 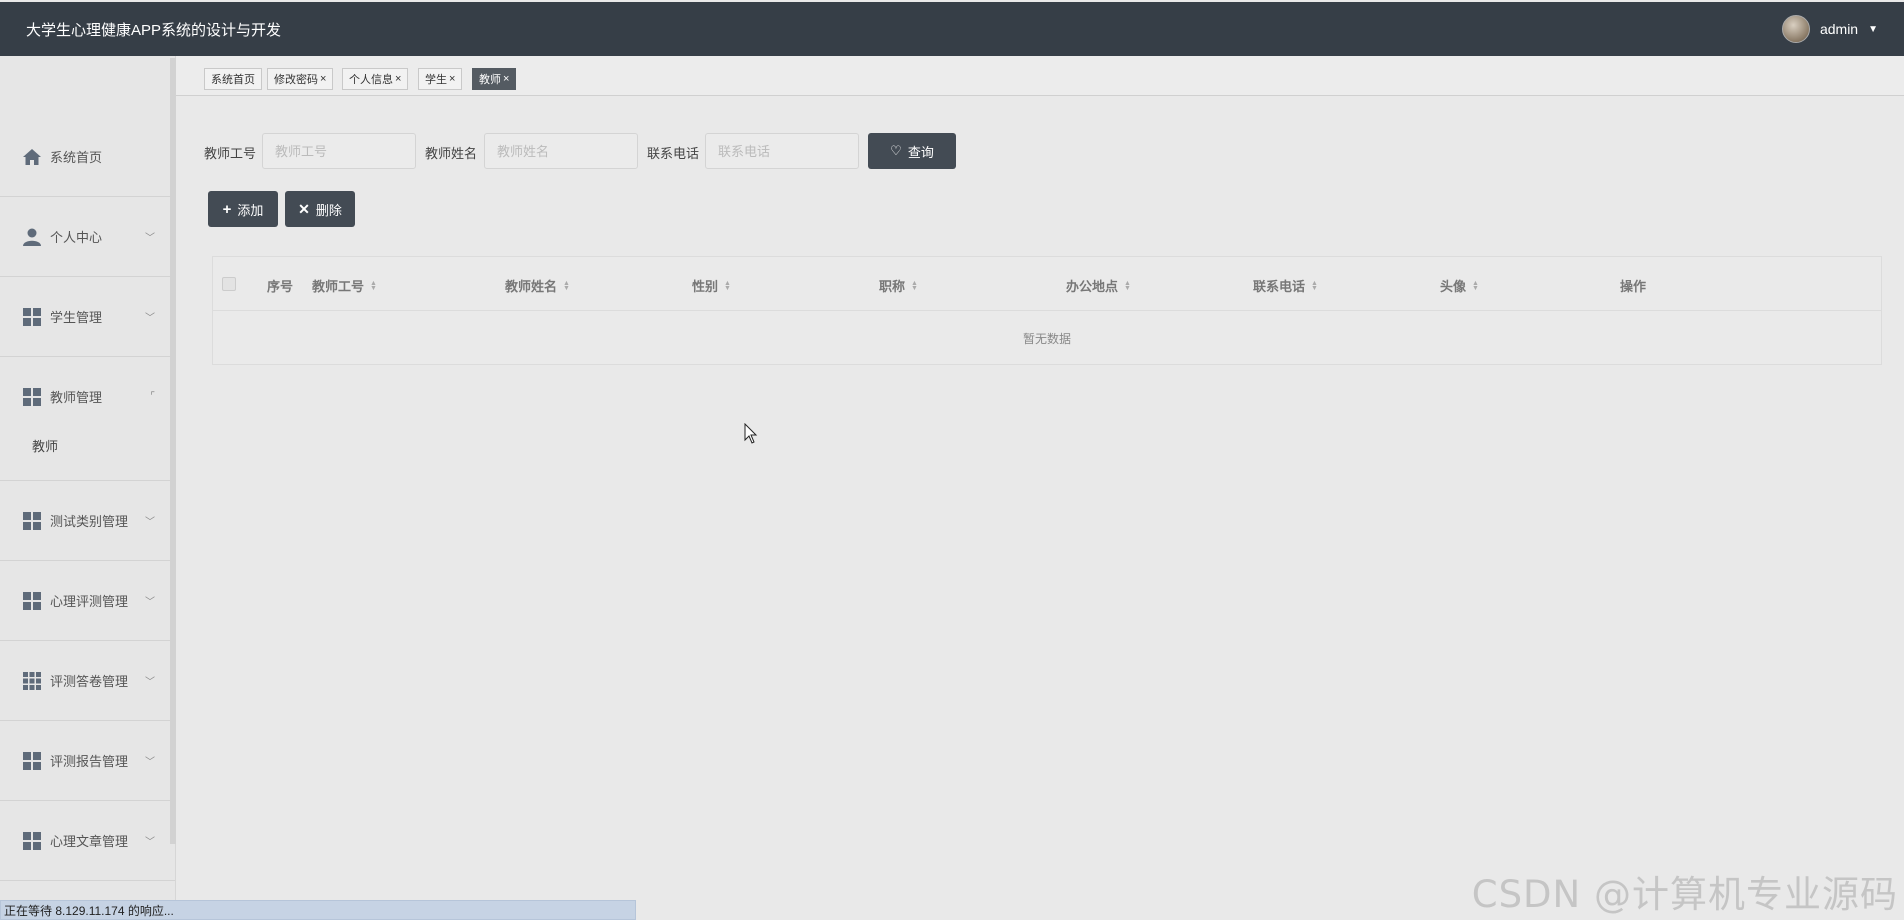 I want to click on tab-label: 修改密码, so click(x=296, y=80).